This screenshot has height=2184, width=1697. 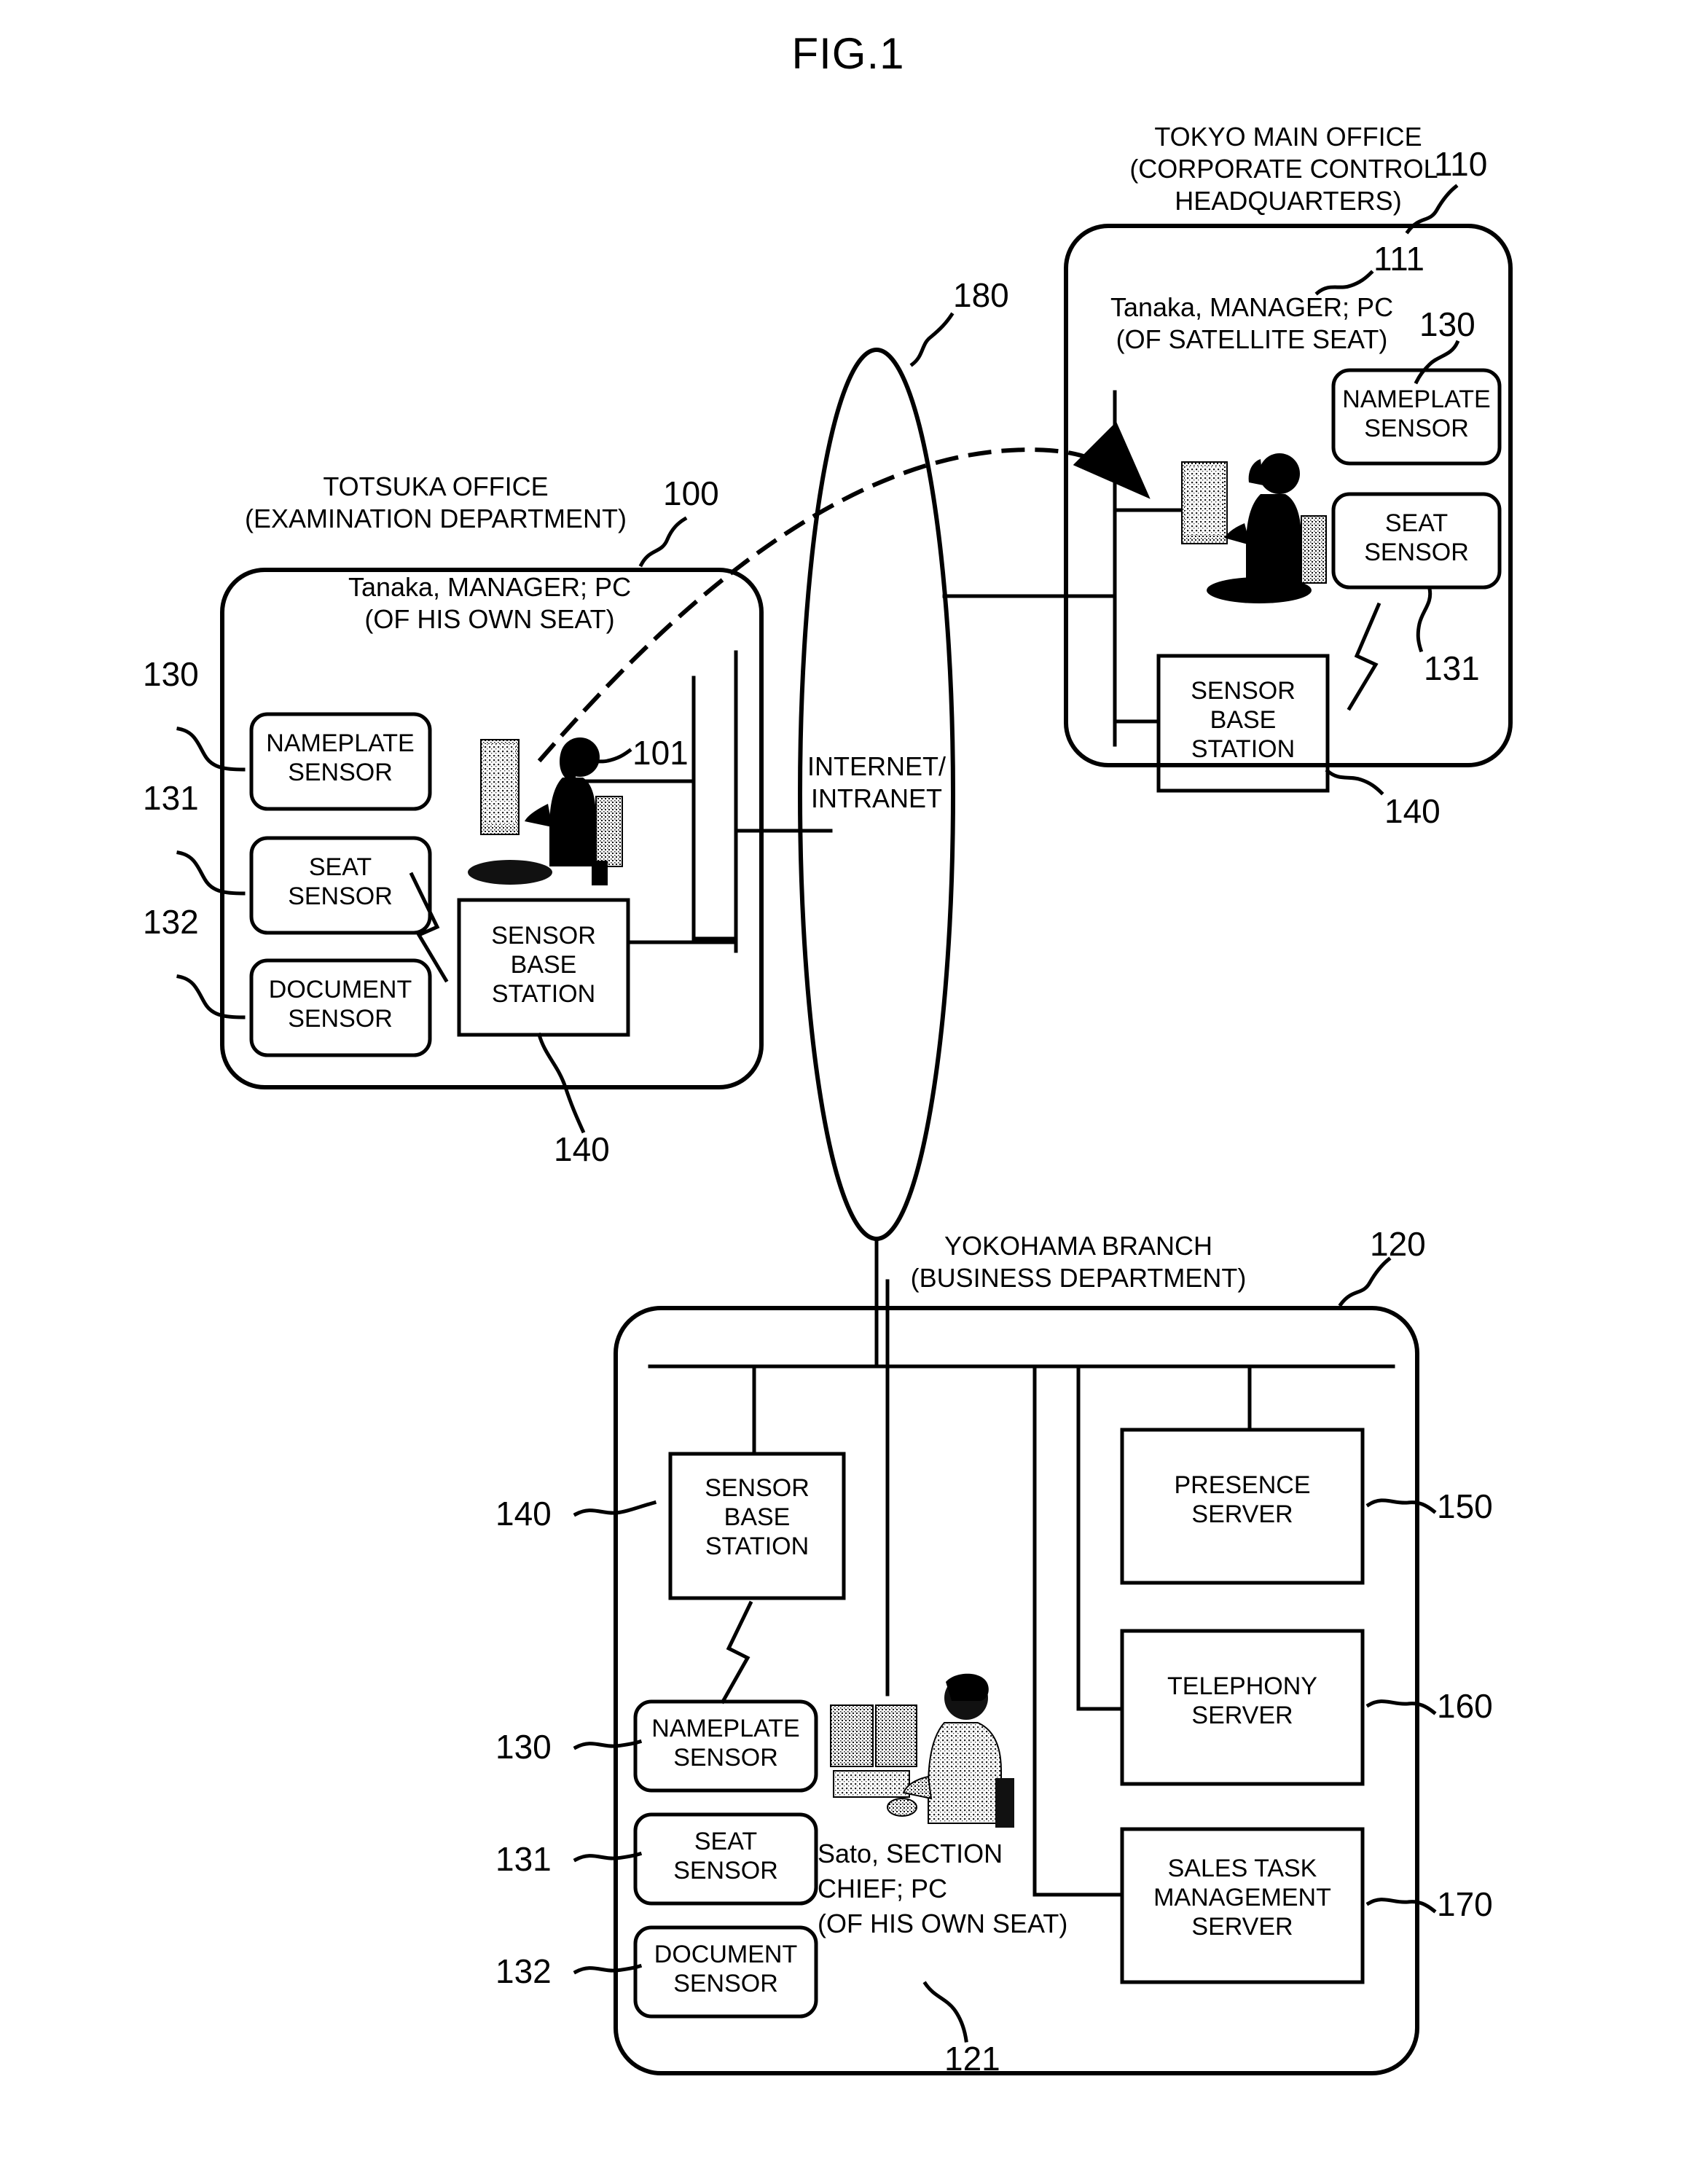 I want to click on ref-120: 120, so click(x=1398, y=1244).